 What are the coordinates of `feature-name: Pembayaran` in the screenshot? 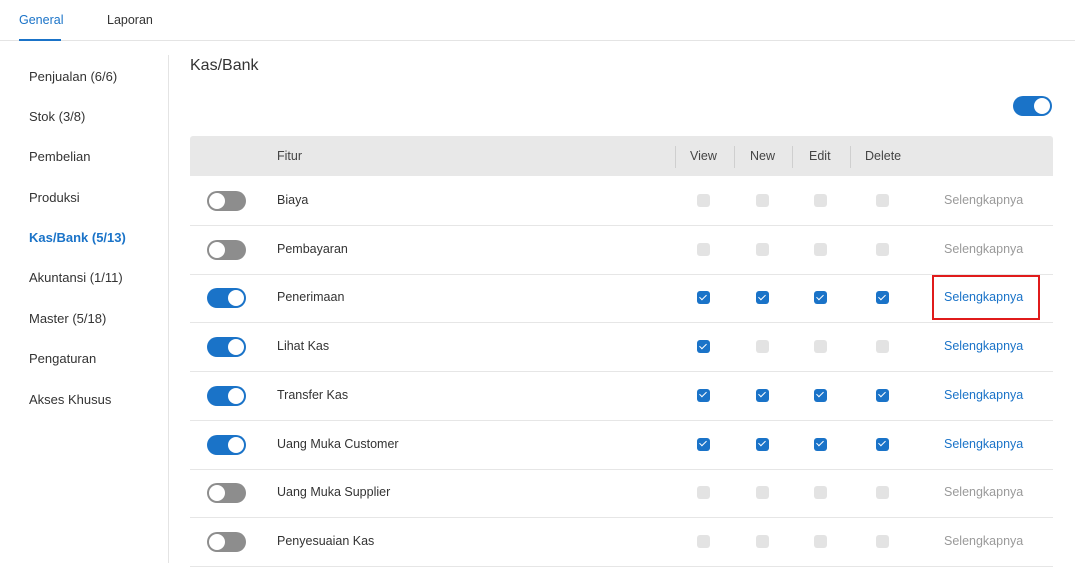 It's located at (312, 248).